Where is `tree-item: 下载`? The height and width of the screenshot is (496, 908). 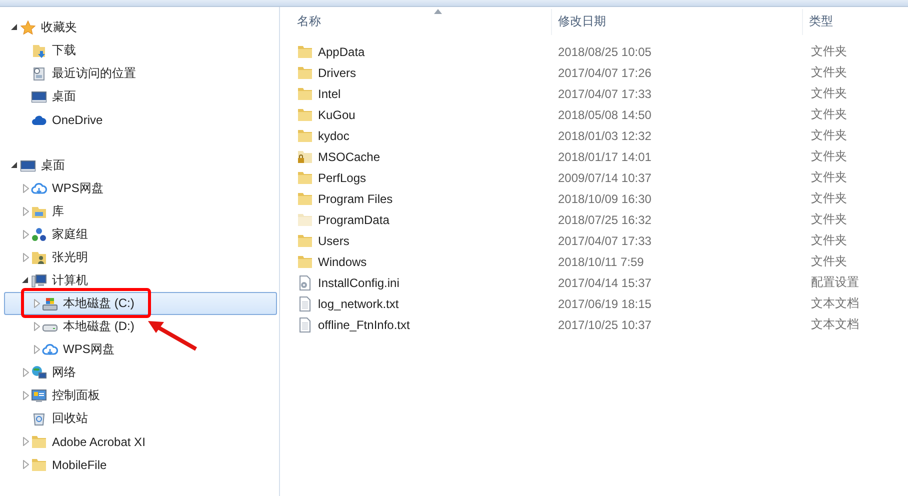
tree-item: 下载 is located at coordinates (140, 50).